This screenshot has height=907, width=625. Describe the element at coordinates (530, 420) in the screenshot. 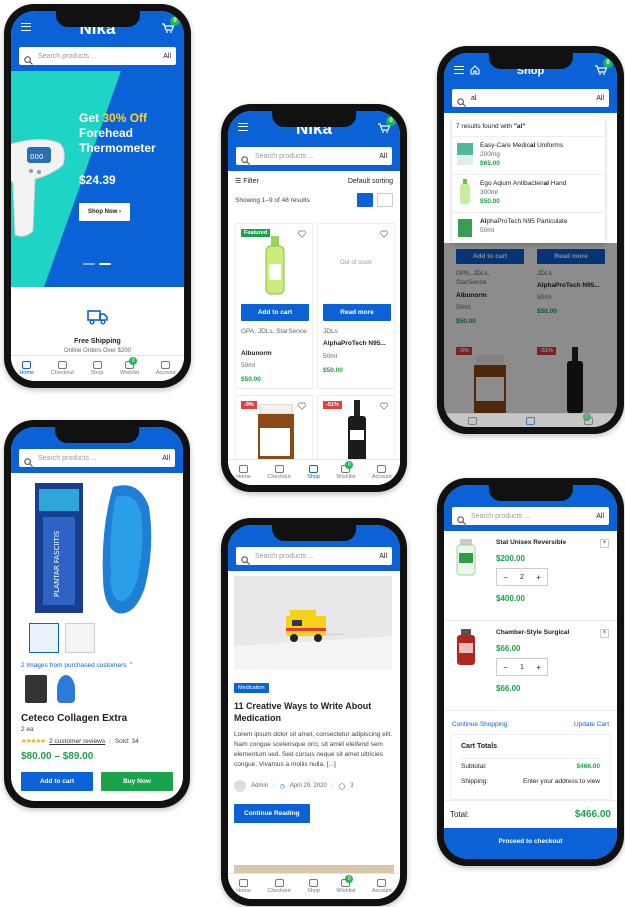

I see `nav-shop` at that location.